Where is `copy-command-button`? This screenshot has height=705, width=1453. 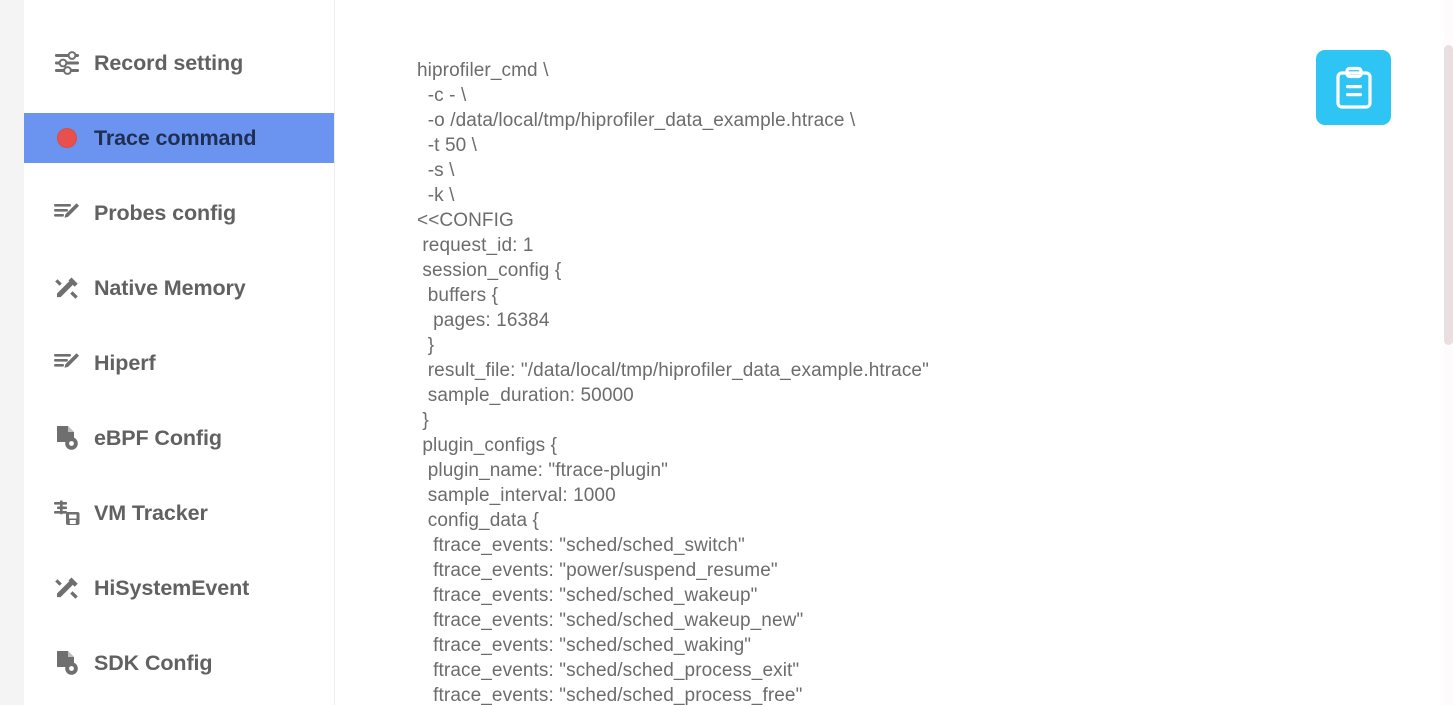 copy-command-button is located at coordinates (1353, 87).